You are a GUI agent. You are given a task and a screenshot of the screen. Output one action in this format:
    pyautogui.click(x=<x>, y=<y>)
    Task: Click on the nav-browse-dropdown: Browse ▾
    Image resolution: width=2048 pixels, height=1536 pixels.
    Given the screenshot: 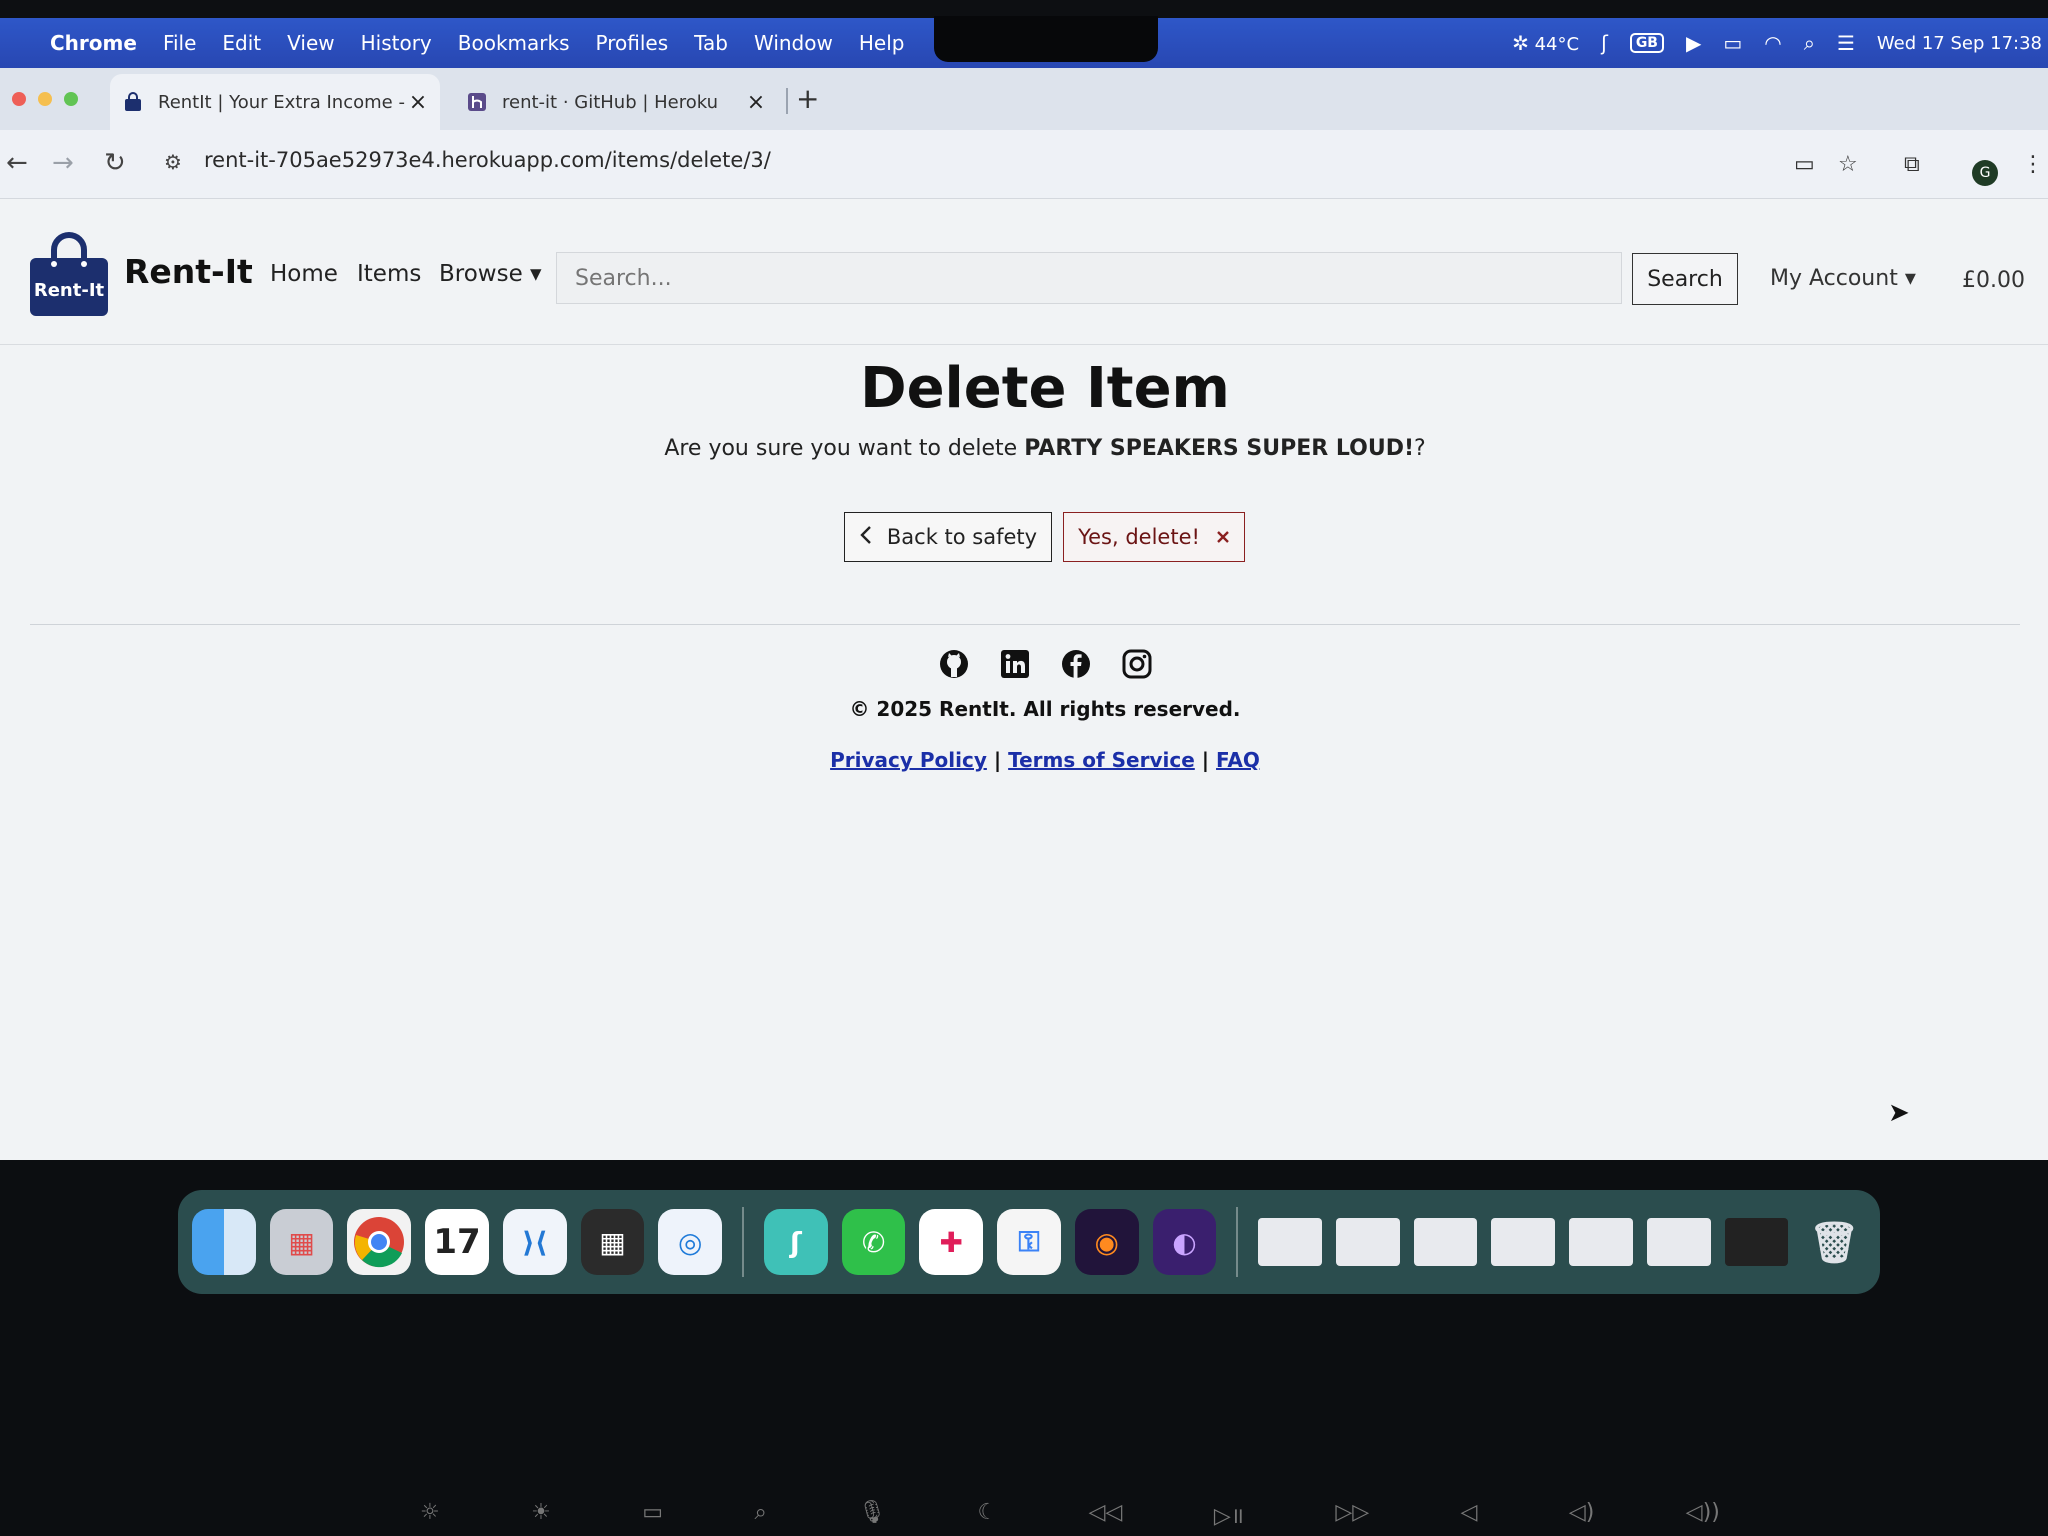 What is the action you would take?
    pyautogui.click(x=490, y=274)
    